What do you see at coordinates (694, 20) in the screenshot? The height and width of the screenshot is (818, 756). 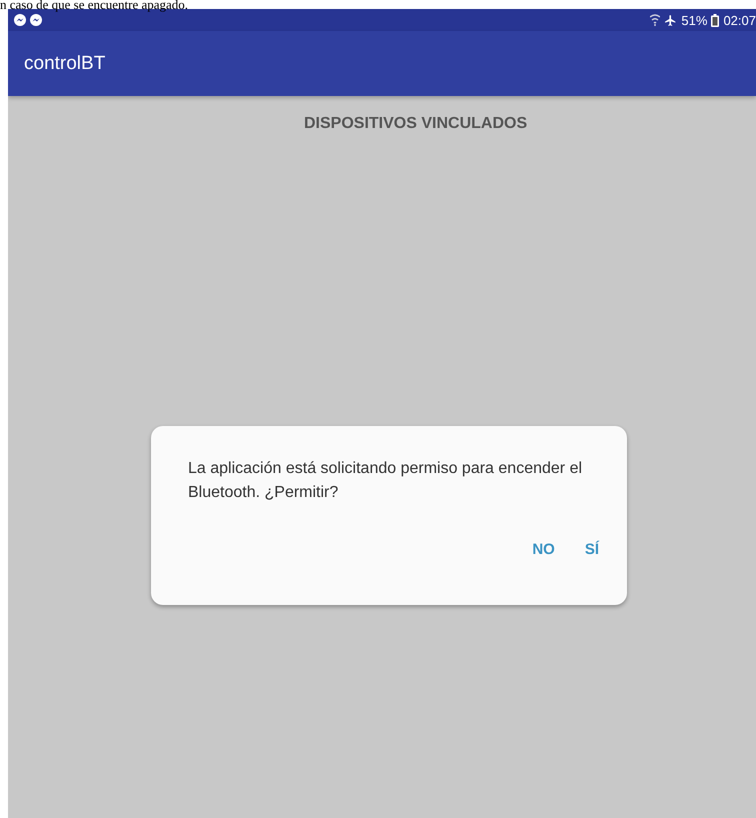 I see `battery-percentage: 51%` at bounding box center [694, 20].